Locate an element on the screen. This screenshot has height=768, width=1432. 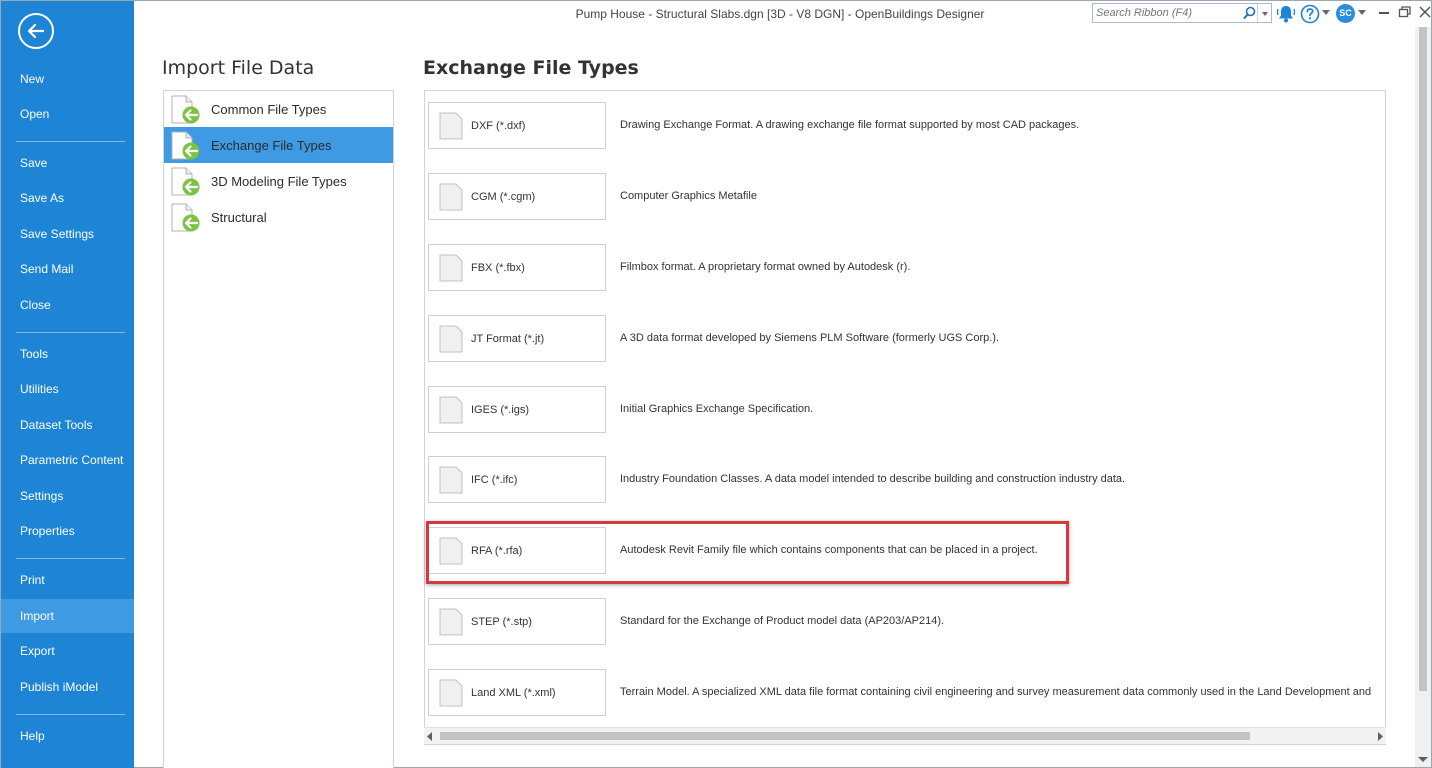
file-type-description: Initial Graphics Exchange Specification. is located at coordinates (717, 409).